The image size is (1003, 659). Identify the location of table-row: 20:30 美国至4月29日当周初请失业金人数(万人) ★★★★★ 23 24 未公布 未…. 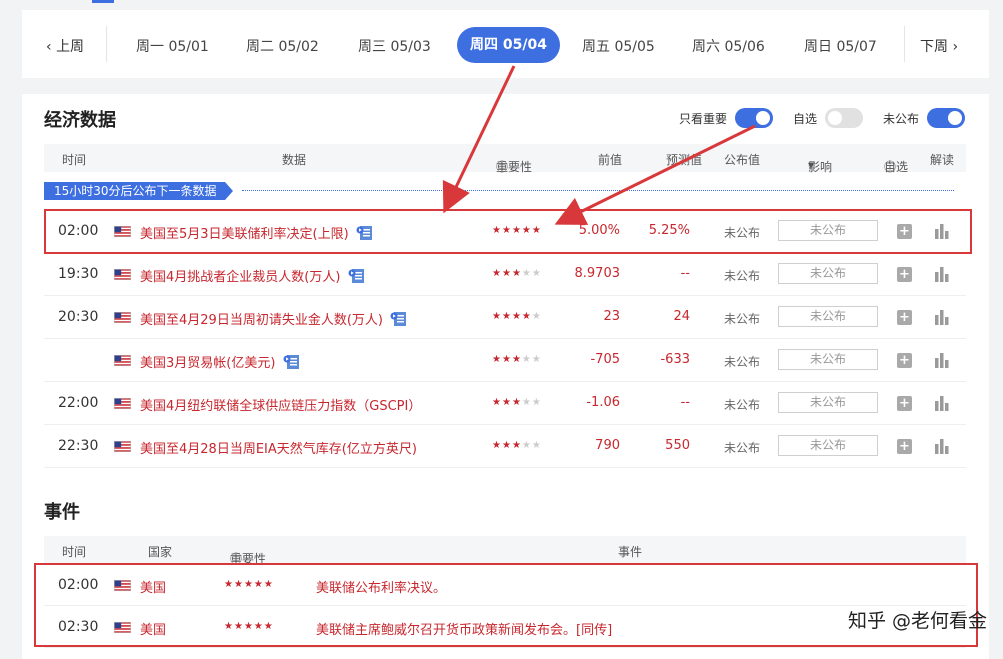
(505, 317).